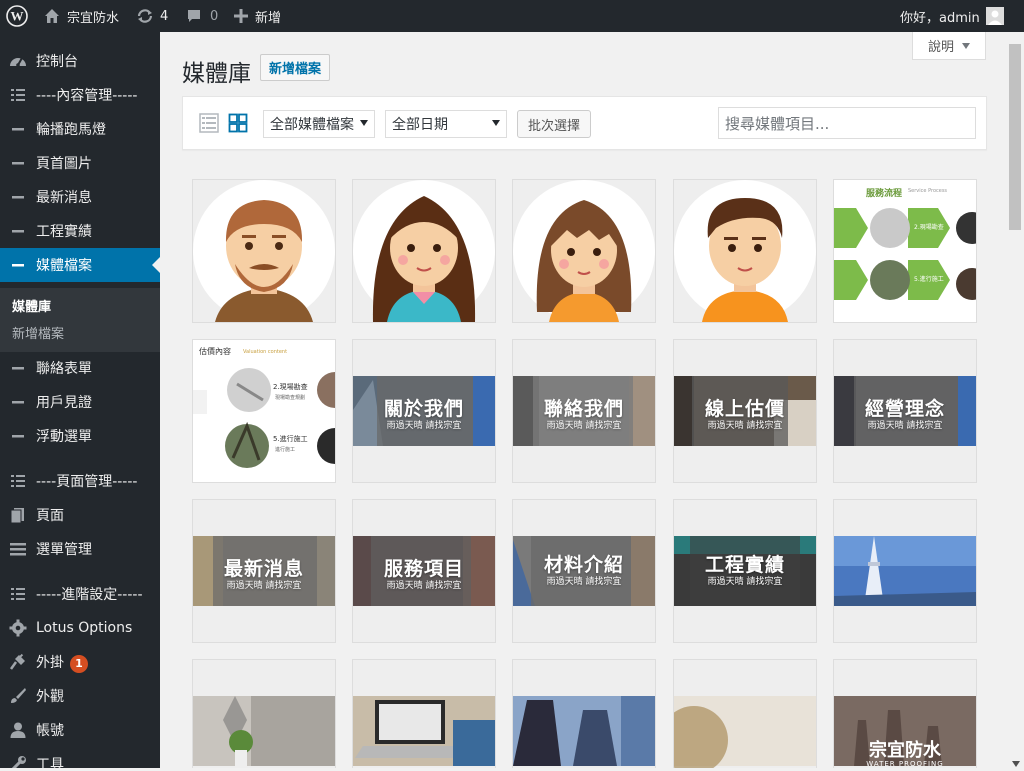 This screenshot has height=771, width=1024. What do you see at coordinates (18, 730) in the screenshot?
I see `user-icon` at bounding box center [18, 730].